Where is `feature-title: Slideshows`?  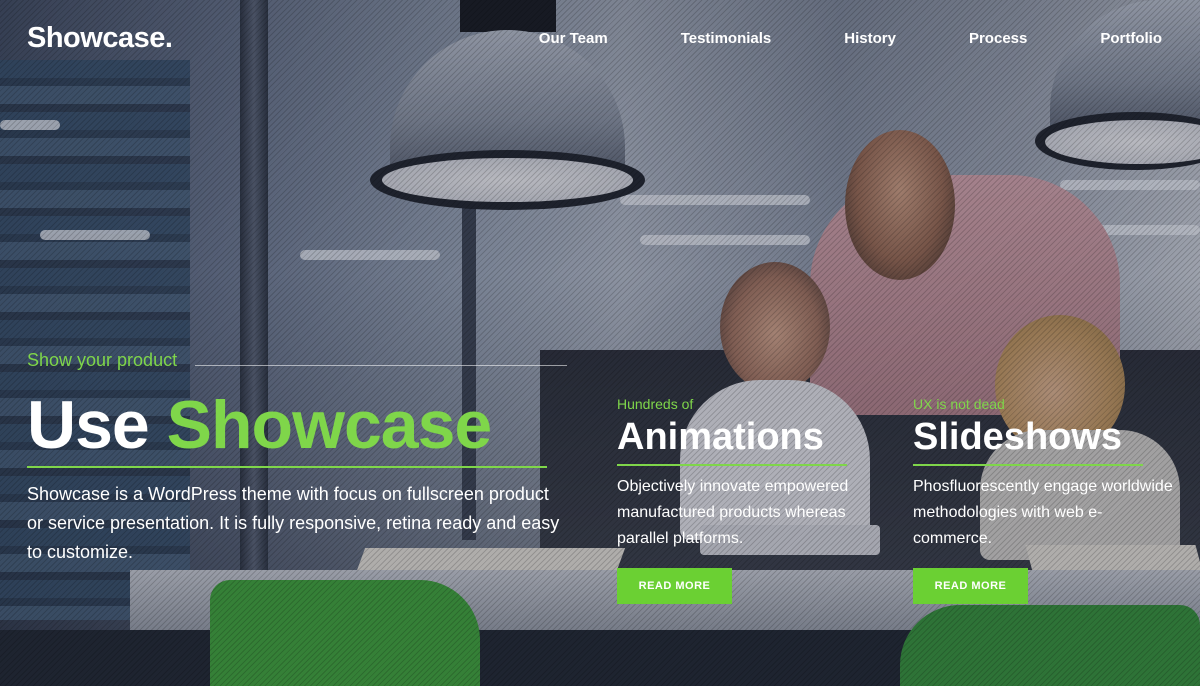
feature-title: Slideshows is located at coordinates (1018, 437).